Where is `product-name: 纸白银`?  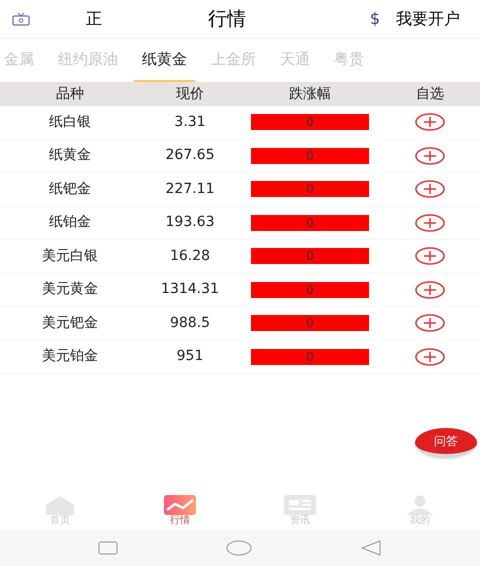 product-name: 纸白银 is located at coordinates (70, 122).